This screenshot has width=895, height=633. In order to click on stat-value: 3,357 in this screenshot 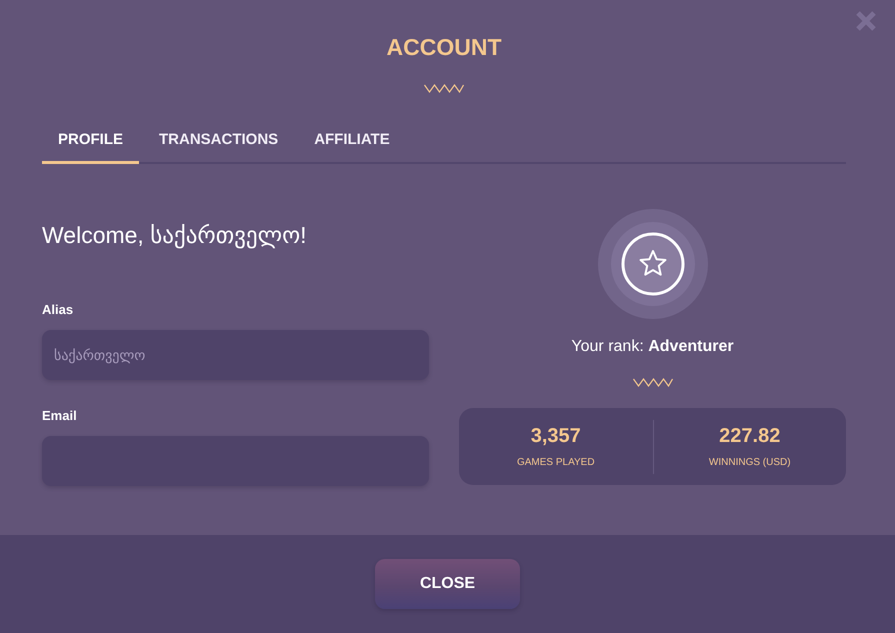, I will do `click(555, 436)`.